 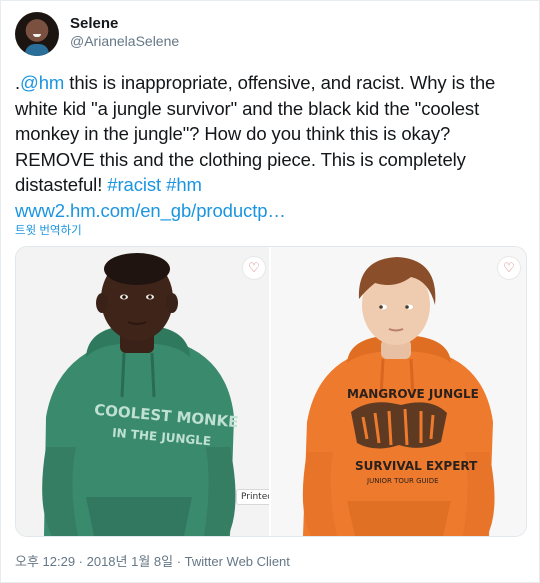 I want to click on avatar-shirt, so click(x=37, y=50).